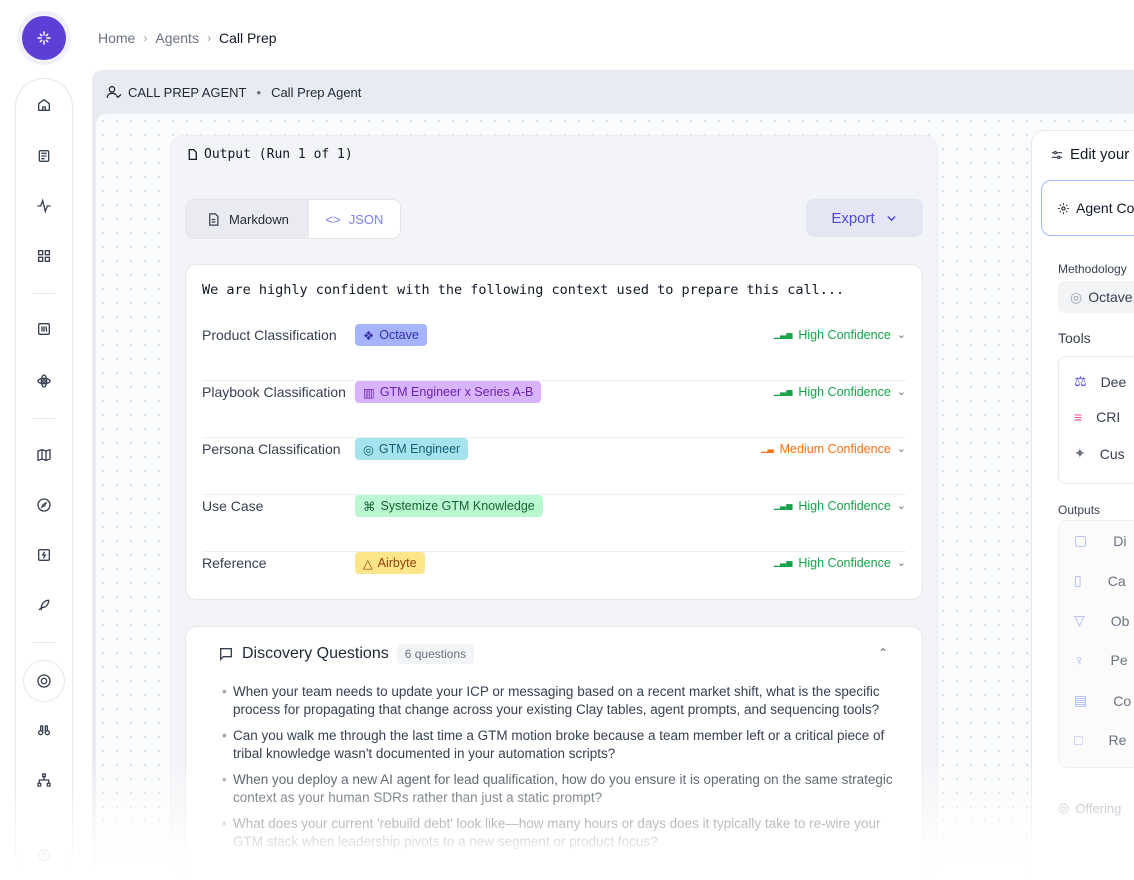 The width and height of the screenshot is (1134, 880). What do you see at coordinates (1113, 381) in the screenshot?
I see `tool-label: Dee` at bounding box center [1113, 381].